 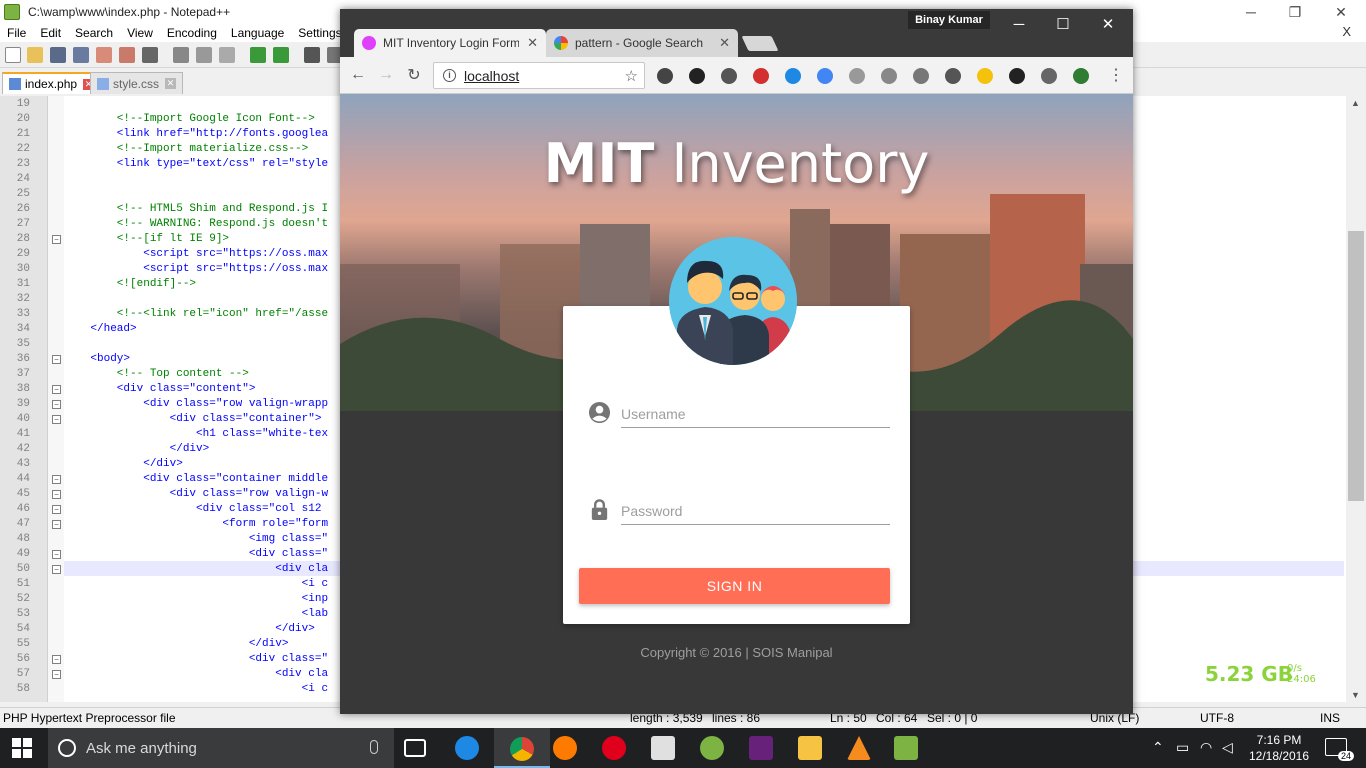 What do you see at coordinates (16, 33) in the screenshot?
I see `menu-file: File` at bounding box center [16, 33].